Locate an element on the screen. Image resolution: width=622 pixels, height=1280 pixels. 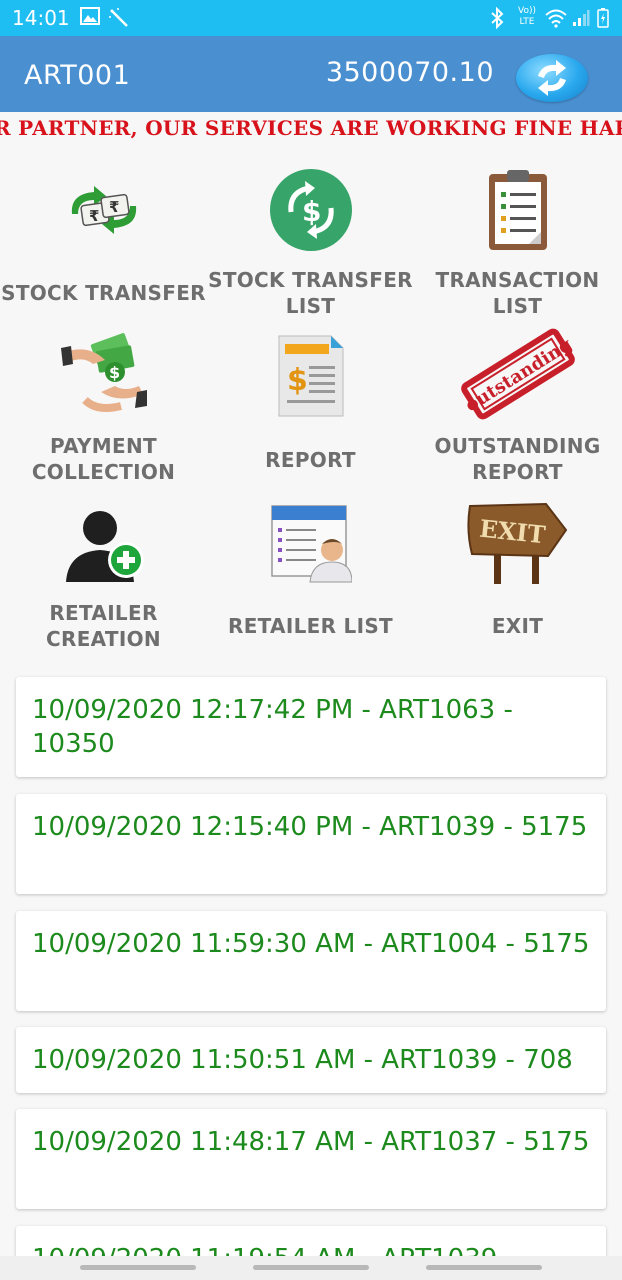
menu-label: PAYMENT COLLECTION is located at coordinates (103, 459).